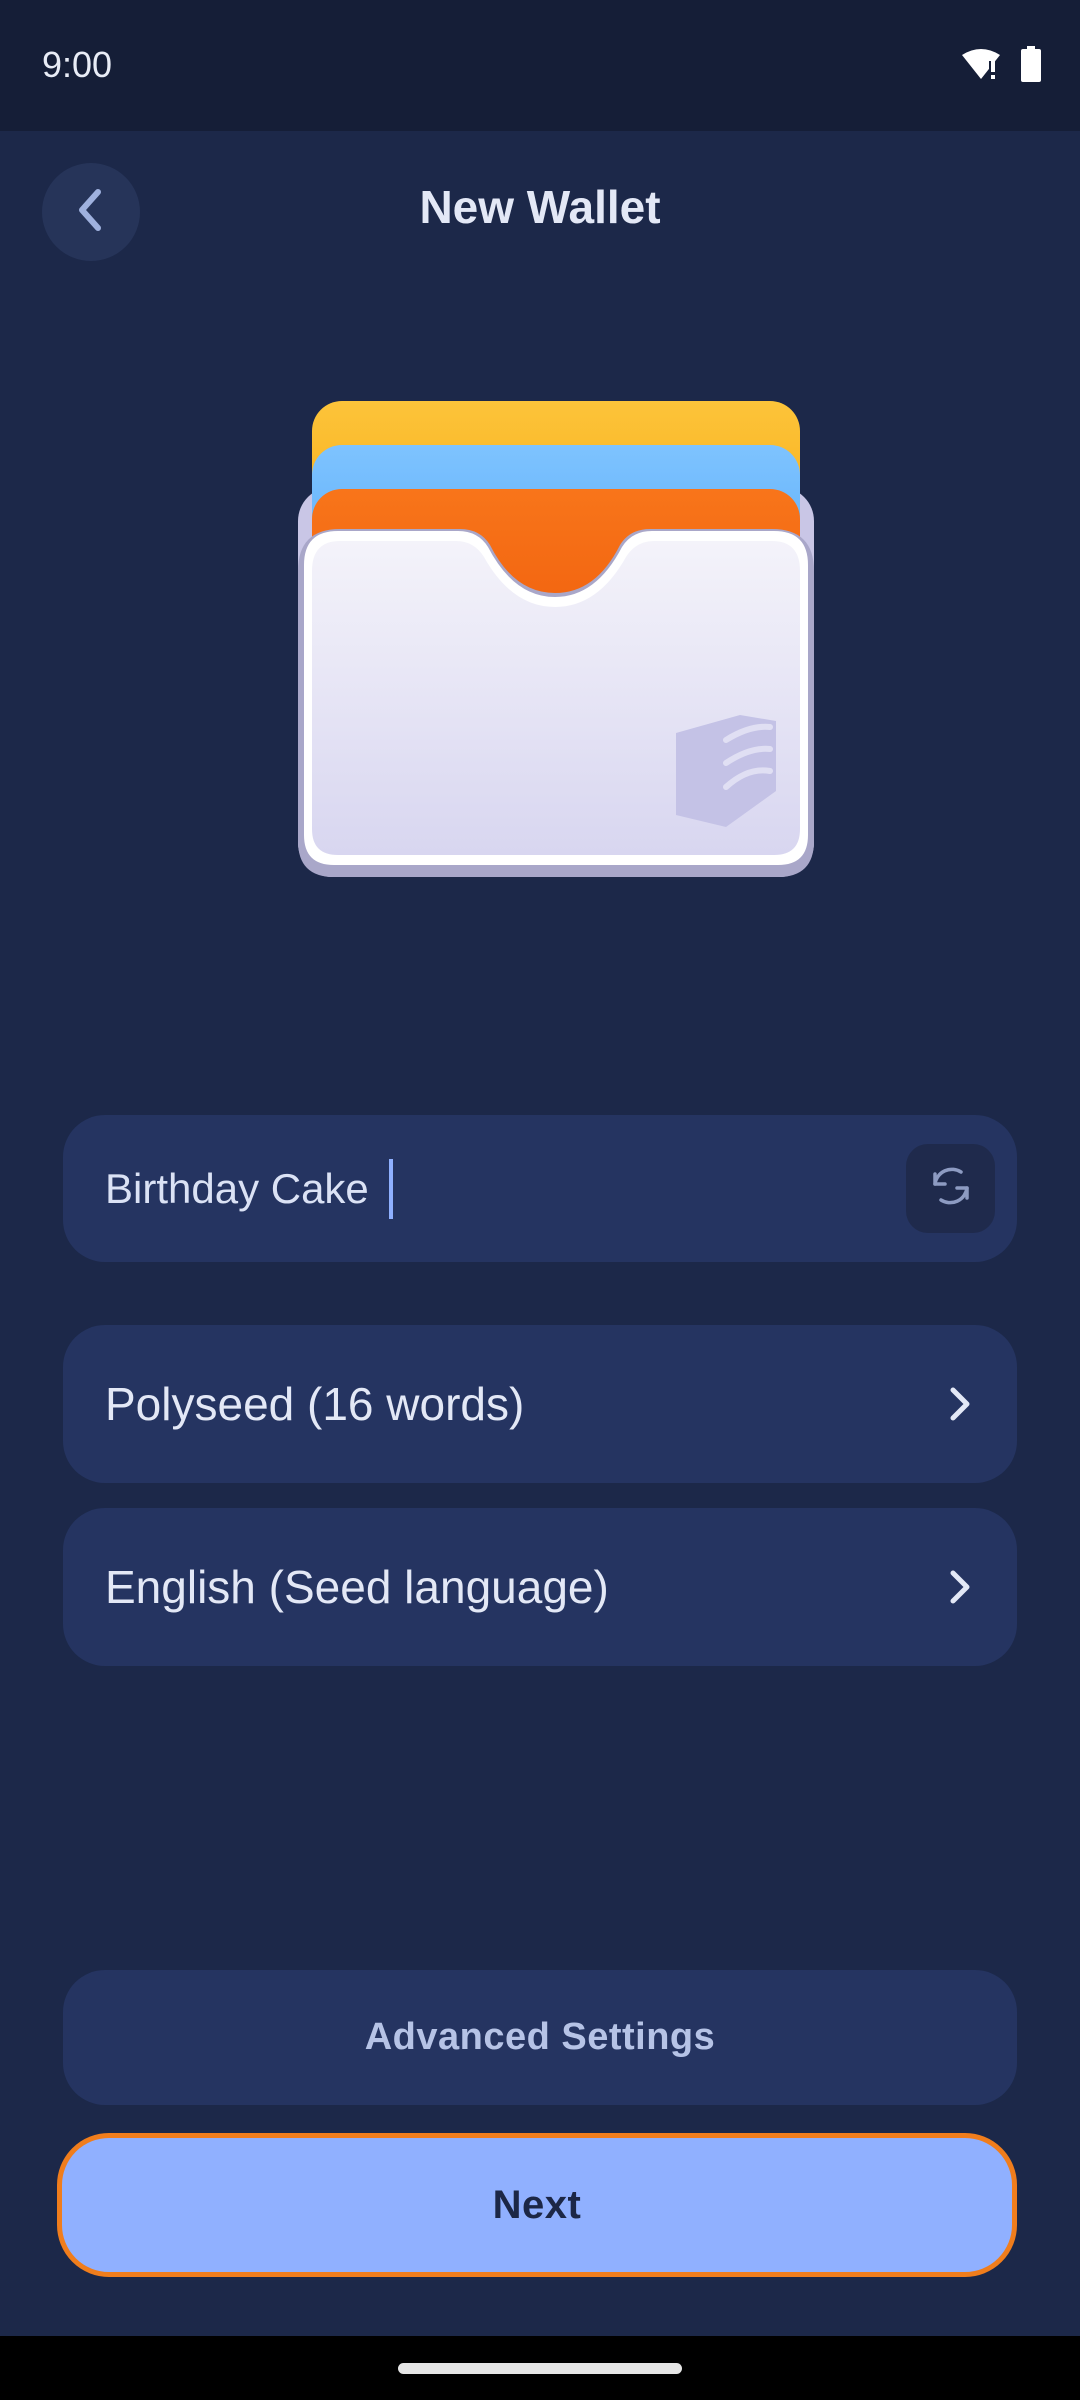 This screenshot has width=1080, height=2400. What do you see at coordinates (540, 207) in the screenshot?
I see `page-title: New Wallet` at bounding box center [540, 207].